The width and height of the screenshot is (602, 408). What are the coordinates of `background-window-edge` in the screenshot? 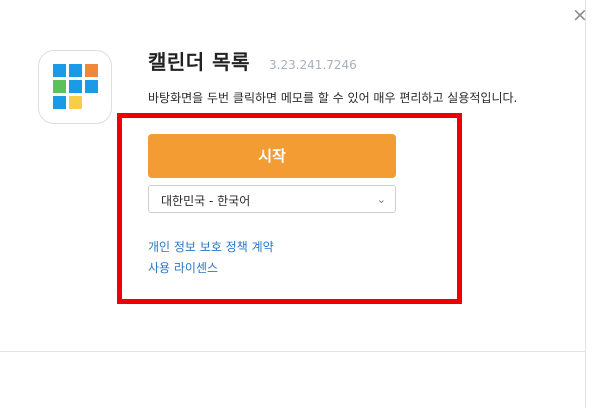 It's located at (594, 204).